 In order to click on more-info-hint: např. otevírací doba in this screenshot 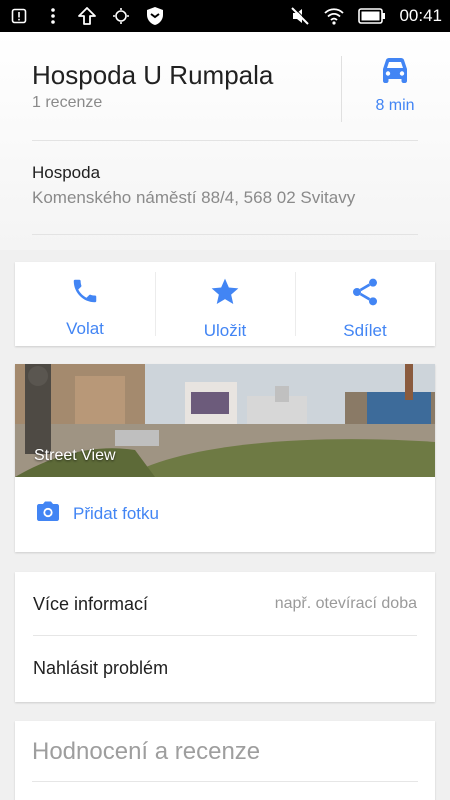, I will do `click(345, 603)`.